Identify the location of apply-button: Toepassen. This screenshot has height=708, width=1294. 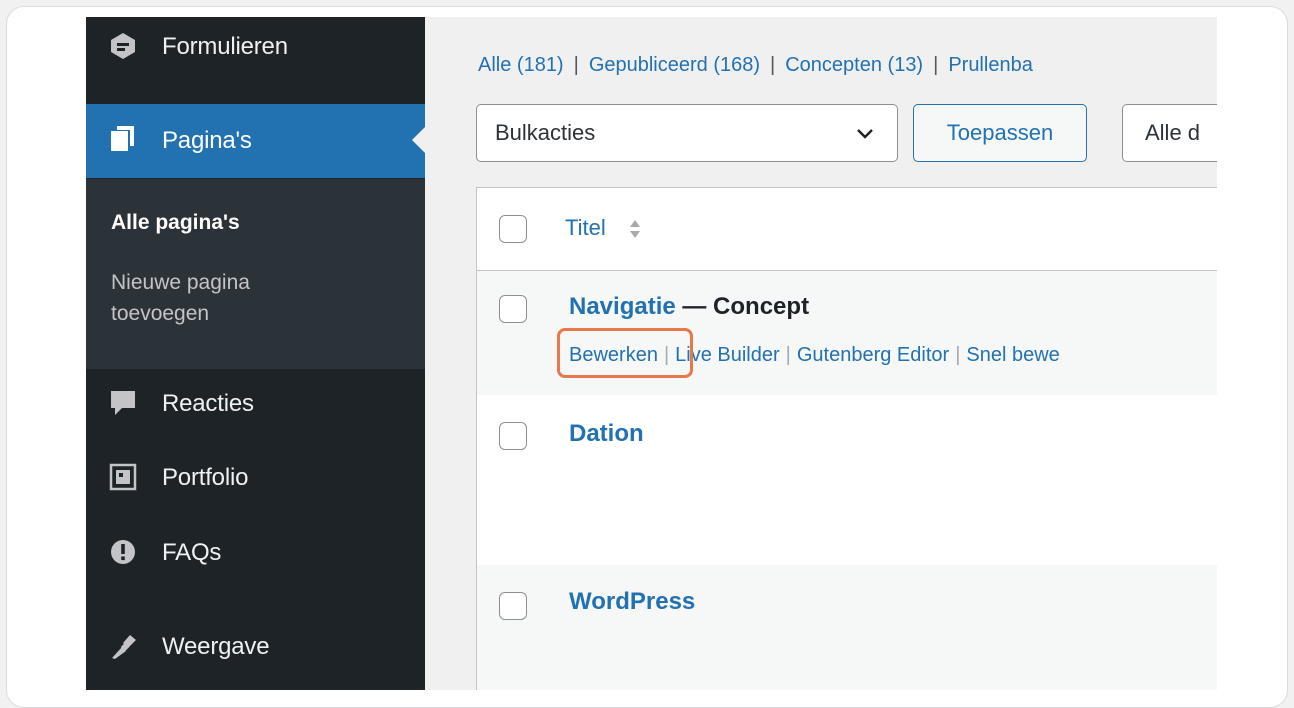
(1000, 133).